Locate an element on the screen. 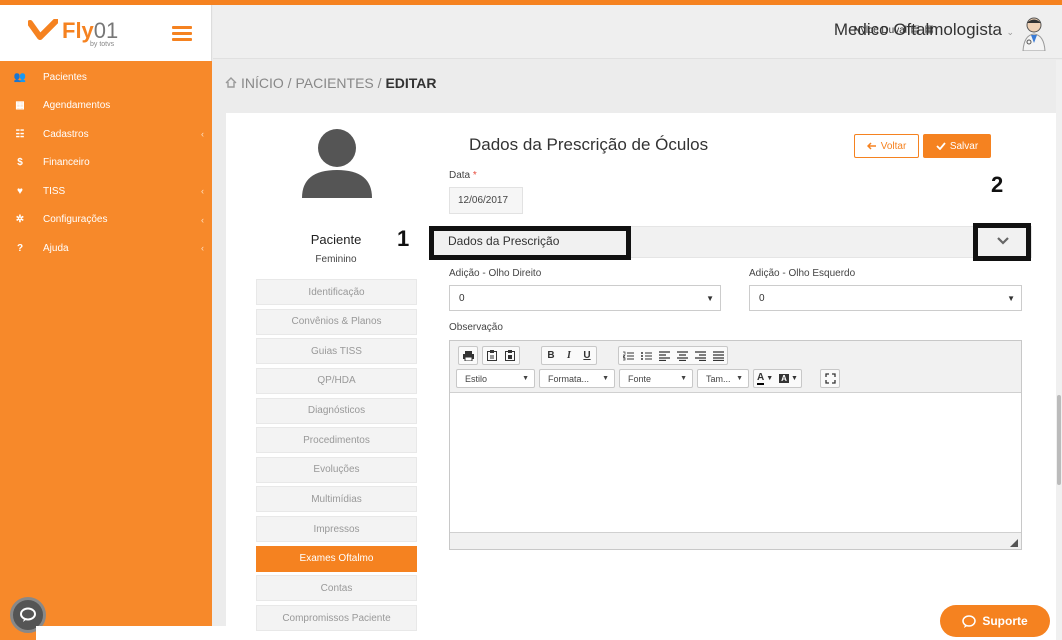  add-oe-value: 0 is located at coordinates (762, 298).